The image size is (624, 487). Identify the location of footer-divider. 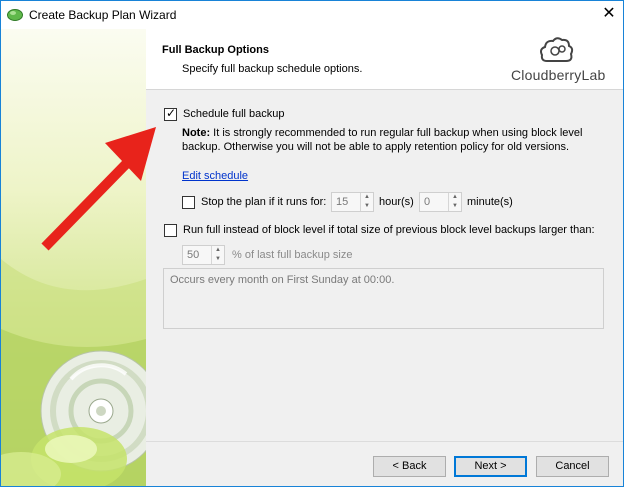
(384, 441).